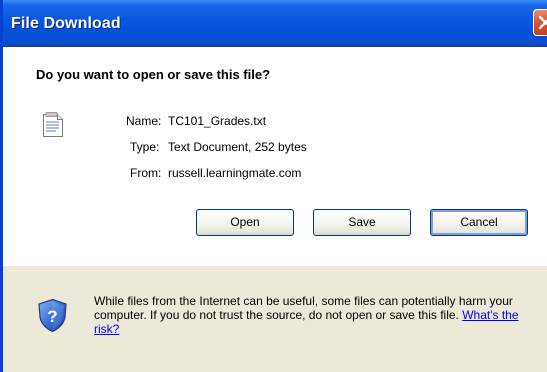 The width and height of the screenshot is (547, 372). I want to click on from-label: From:, so click(146, 173).